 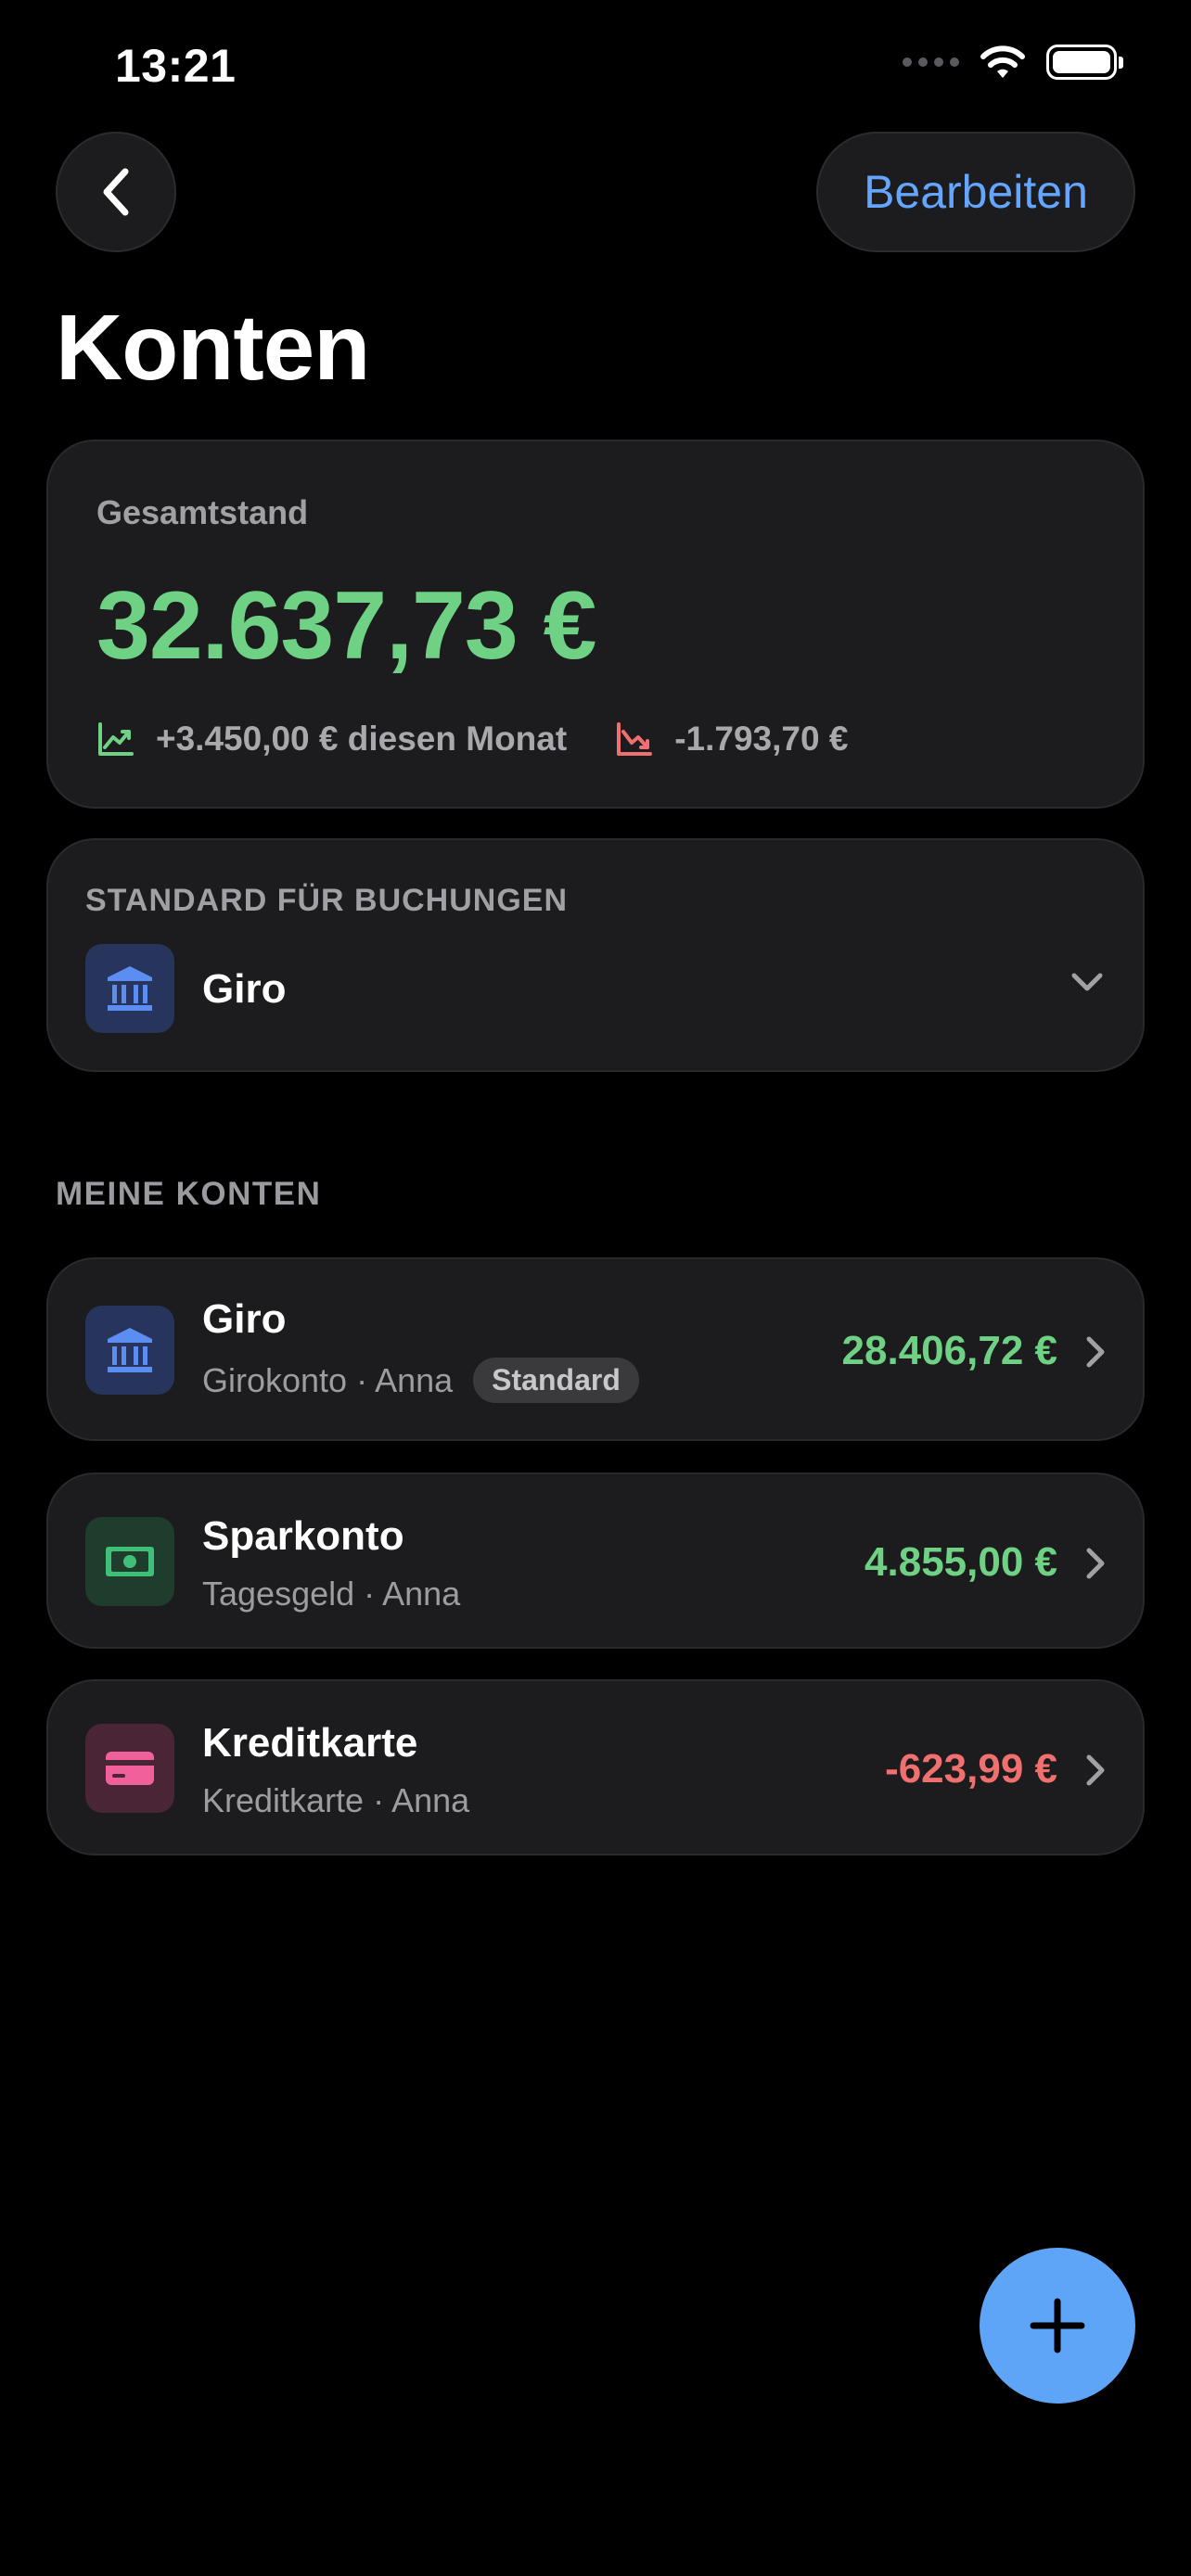 I want to click on account-name: Sparkonto, so click(x=303, y=1536).